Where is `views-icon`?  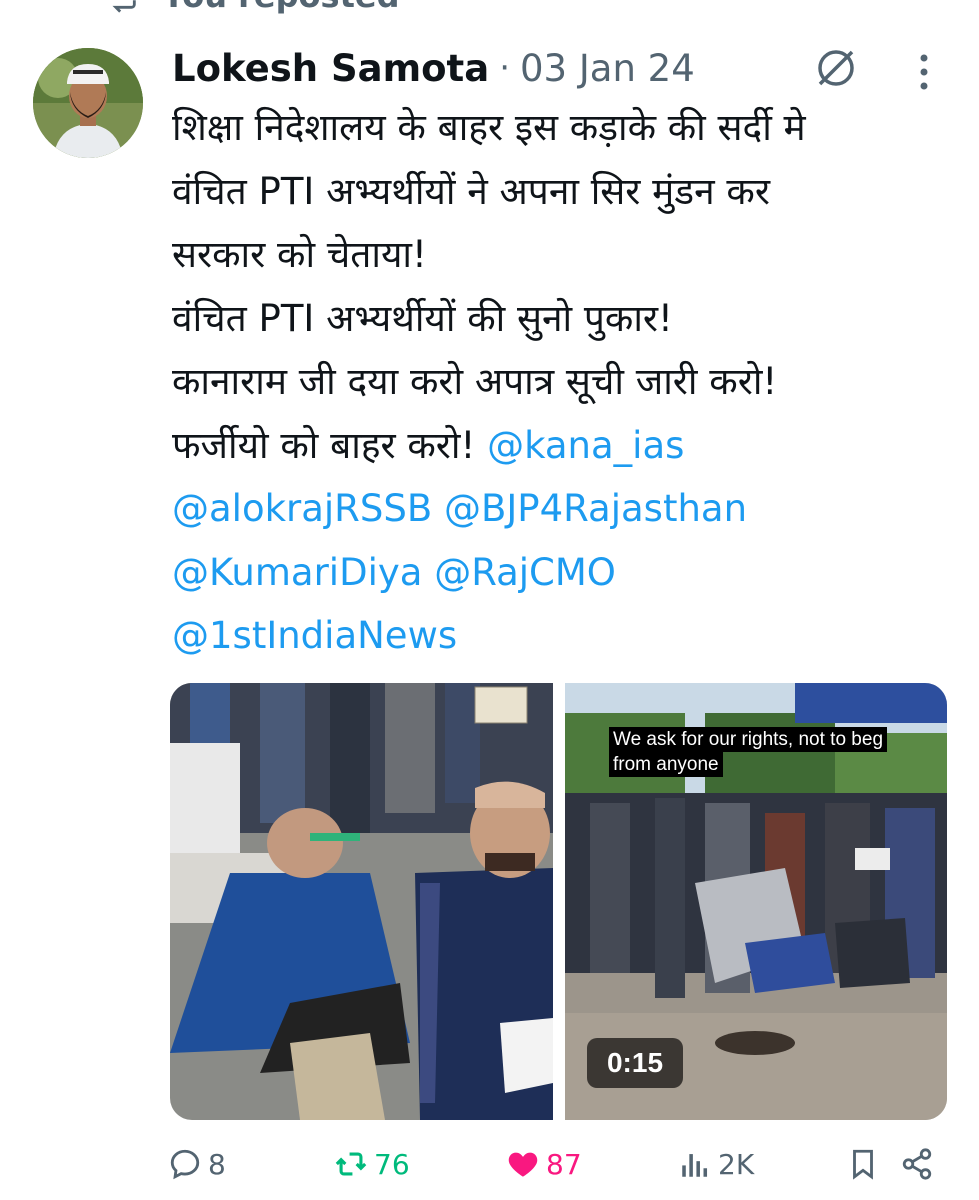 views-icon is located at coordinates (695, 1165).